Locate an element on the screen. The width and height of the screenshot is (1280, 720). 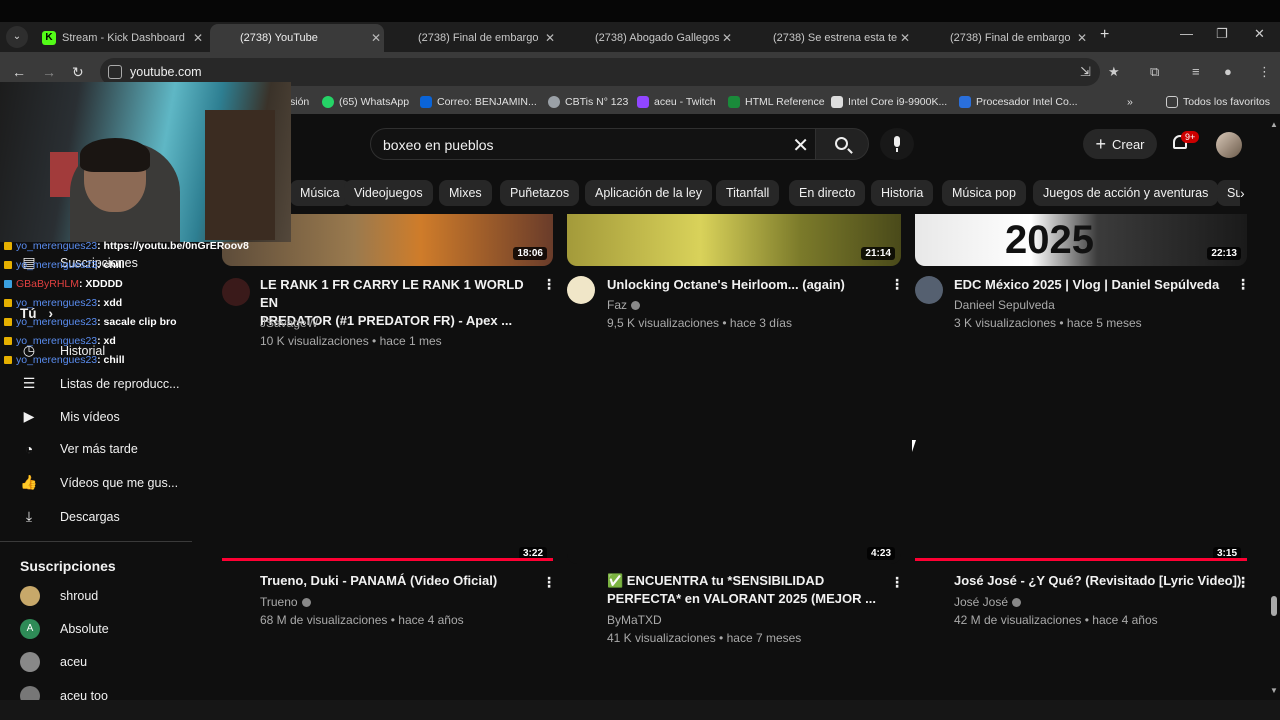
search-box: boxeo en pueblos ✕ is located at coordinates (593, 144).